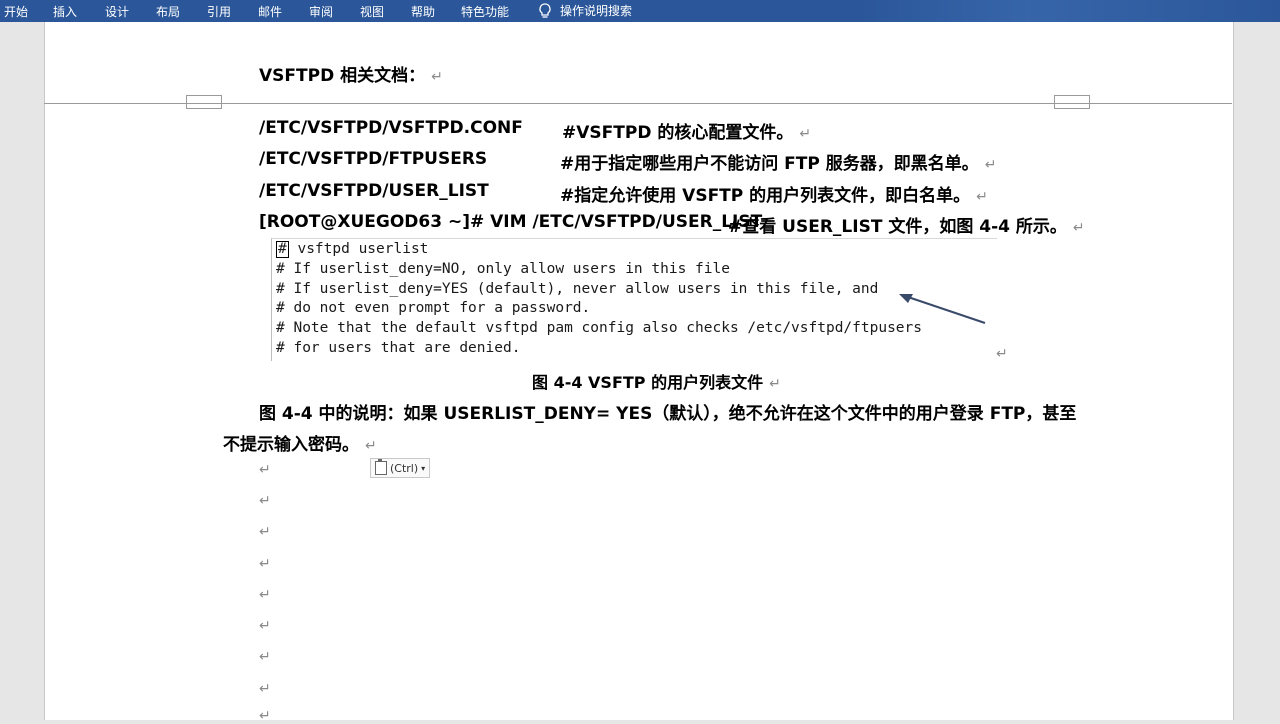 This screenshot has width=1280, height=724. Describe the element at coordinates (1072, 102) in the screenshot. I see `crop-mark-right` at that location.